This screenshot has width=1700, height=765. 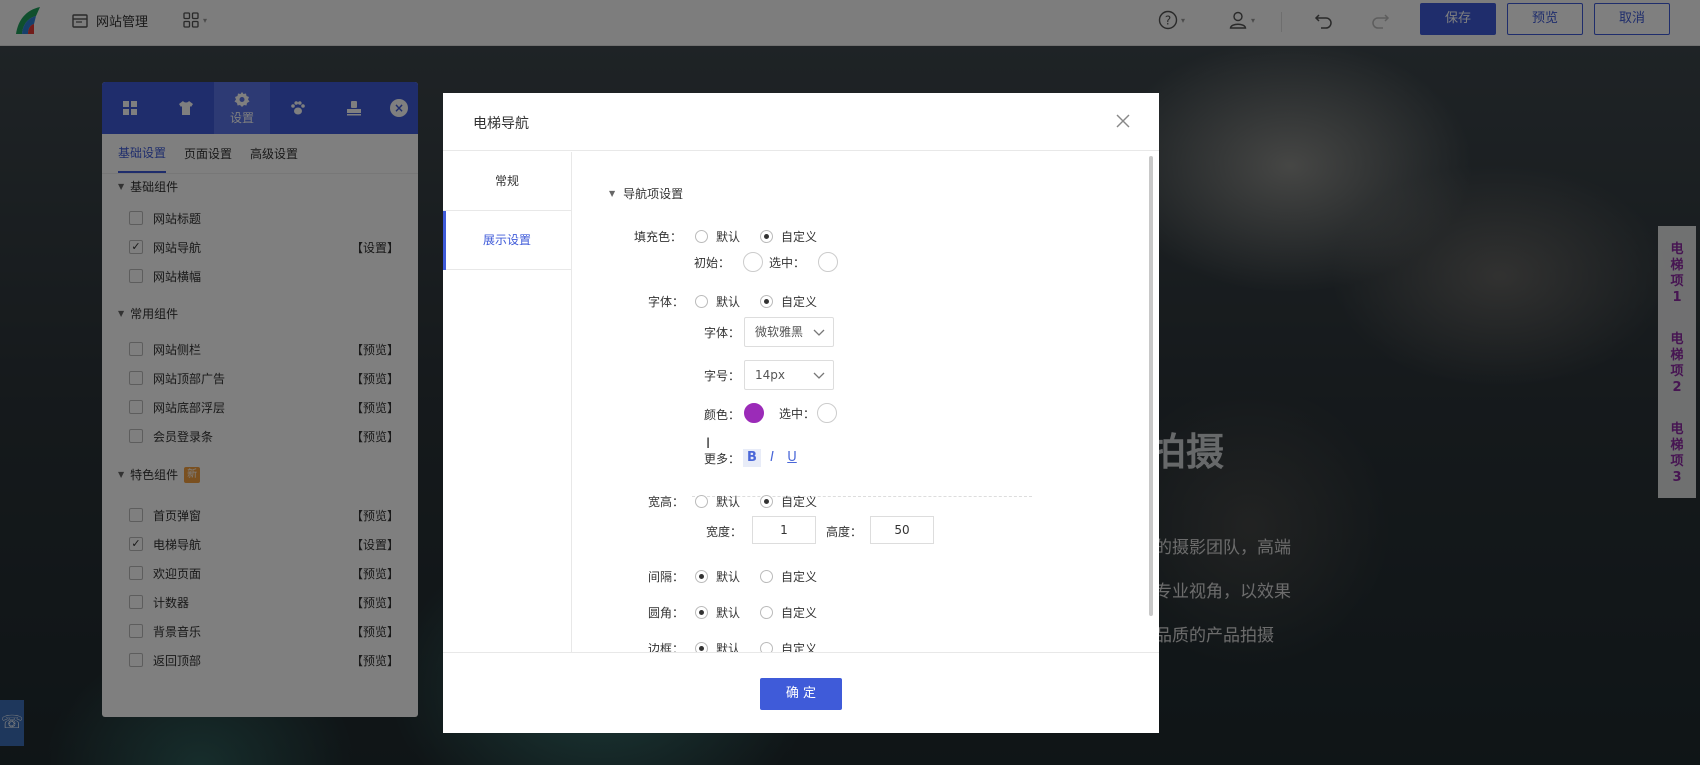 What do you see at coordinates (507, 402) in the screenshot?
I see `dialog-side-nav: 常规 展示设置` at bounding box center [507, 402].